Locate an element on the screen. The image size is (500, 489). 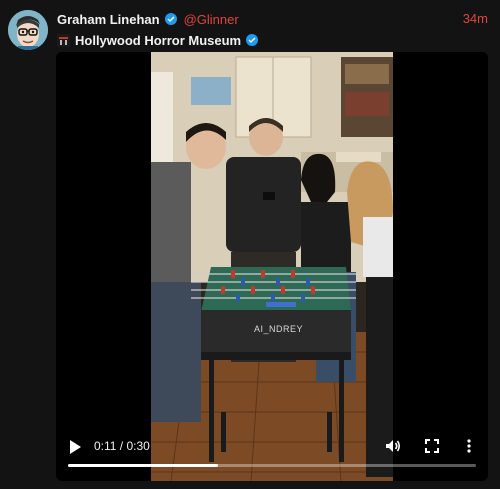
author-handle: @Glinner is located at coordinates (211, 19).